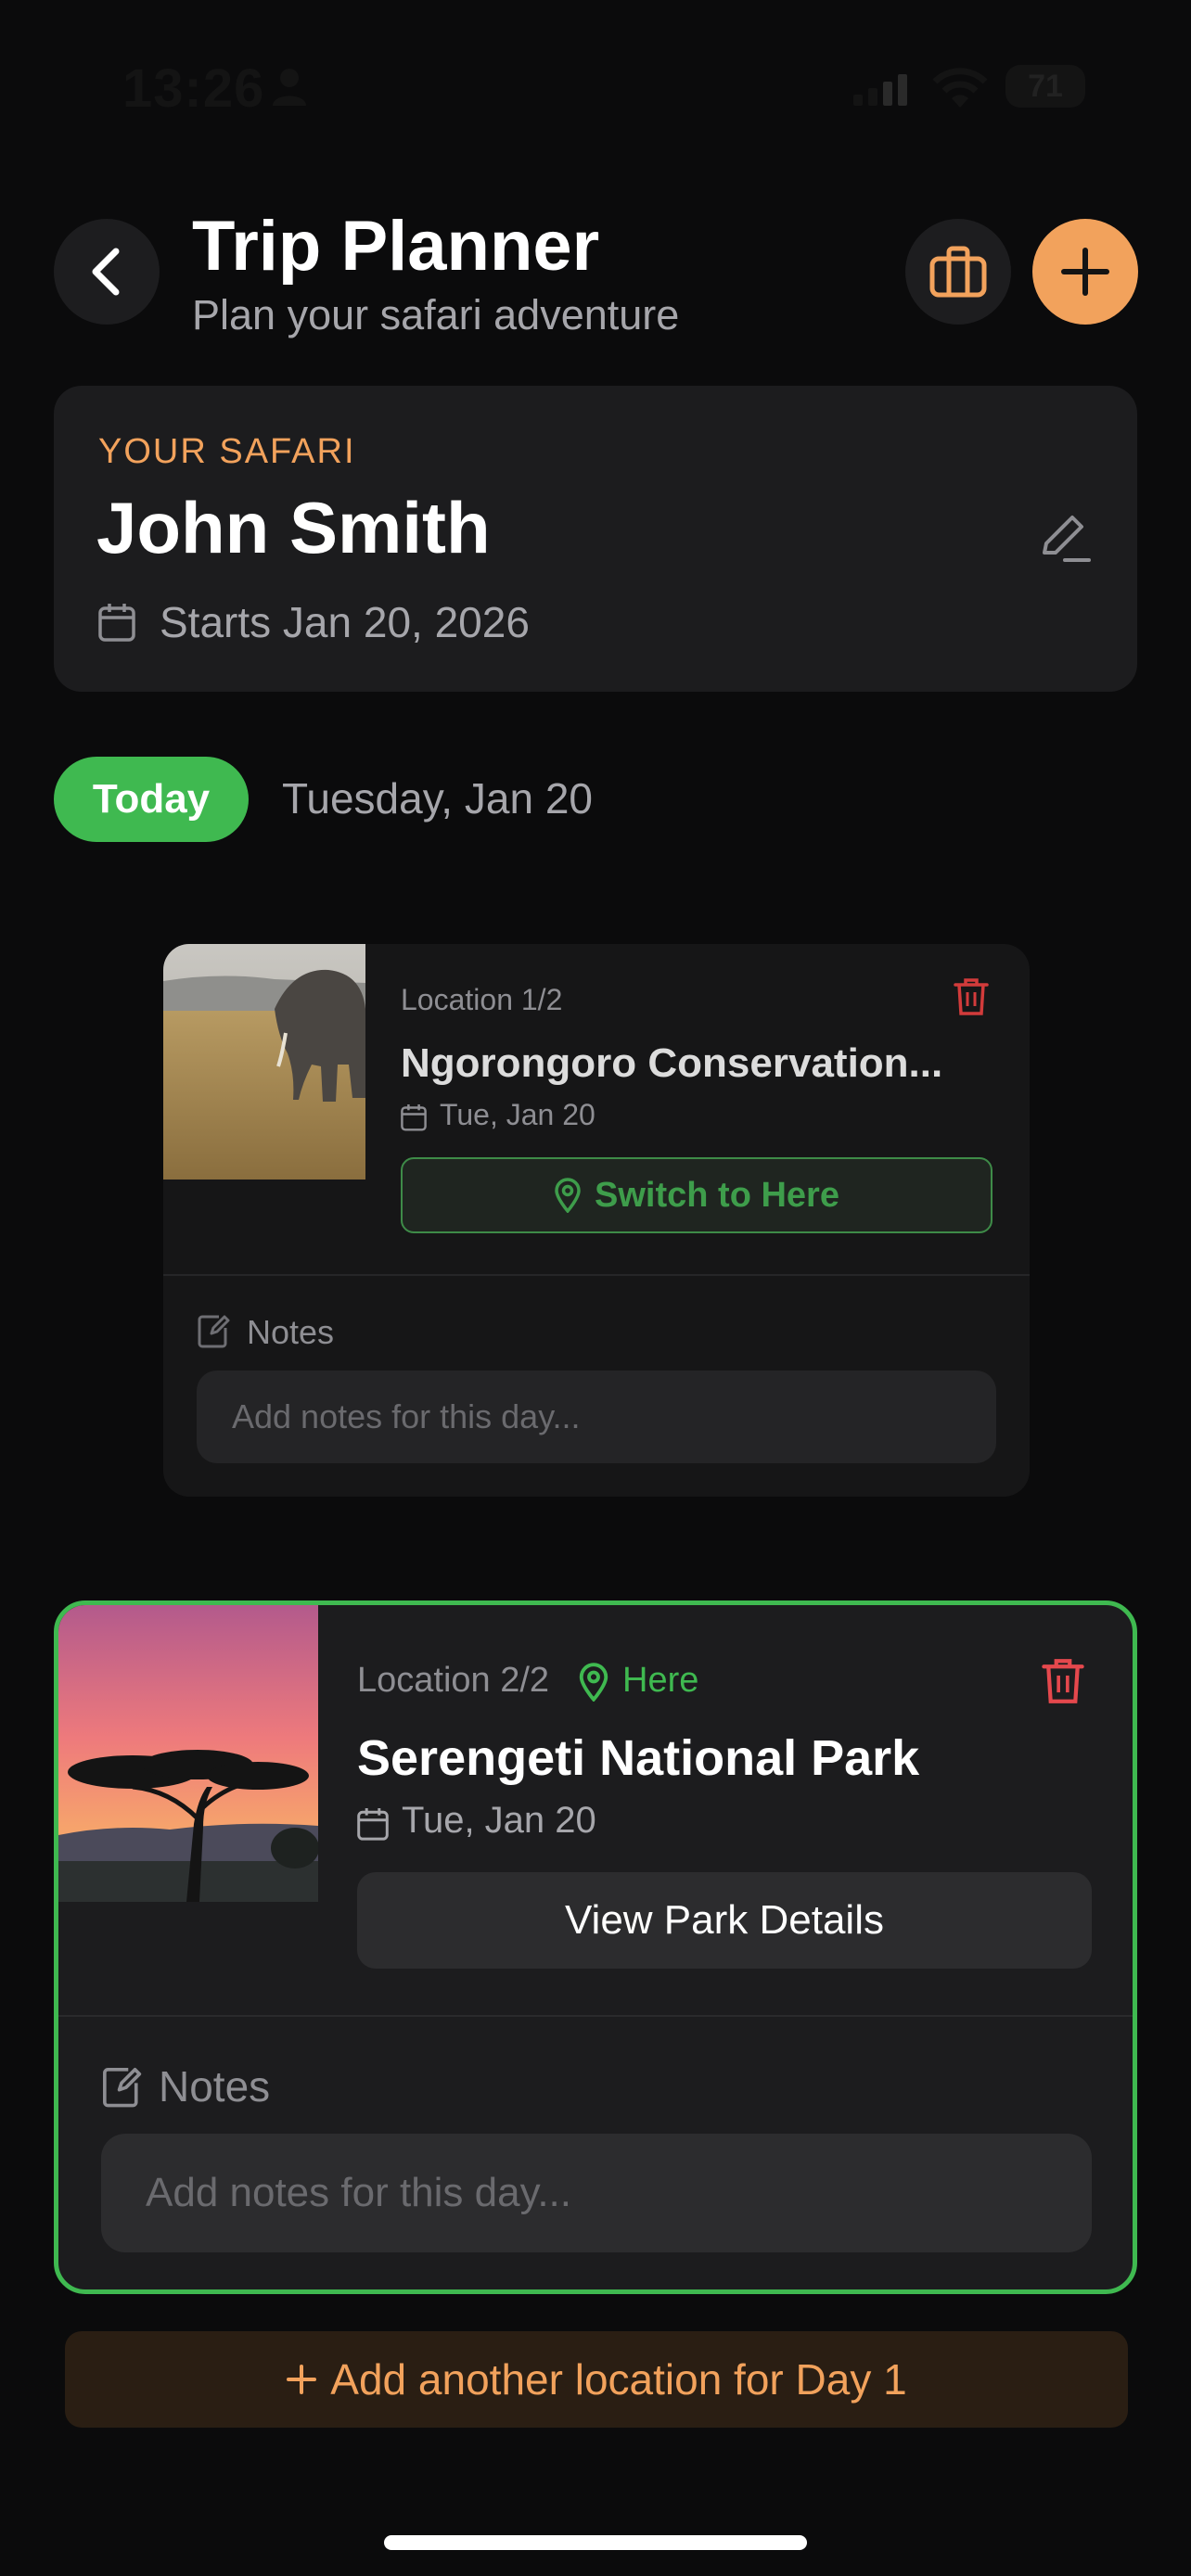  I want to click on chevron-left-icon, so click(106, 272).